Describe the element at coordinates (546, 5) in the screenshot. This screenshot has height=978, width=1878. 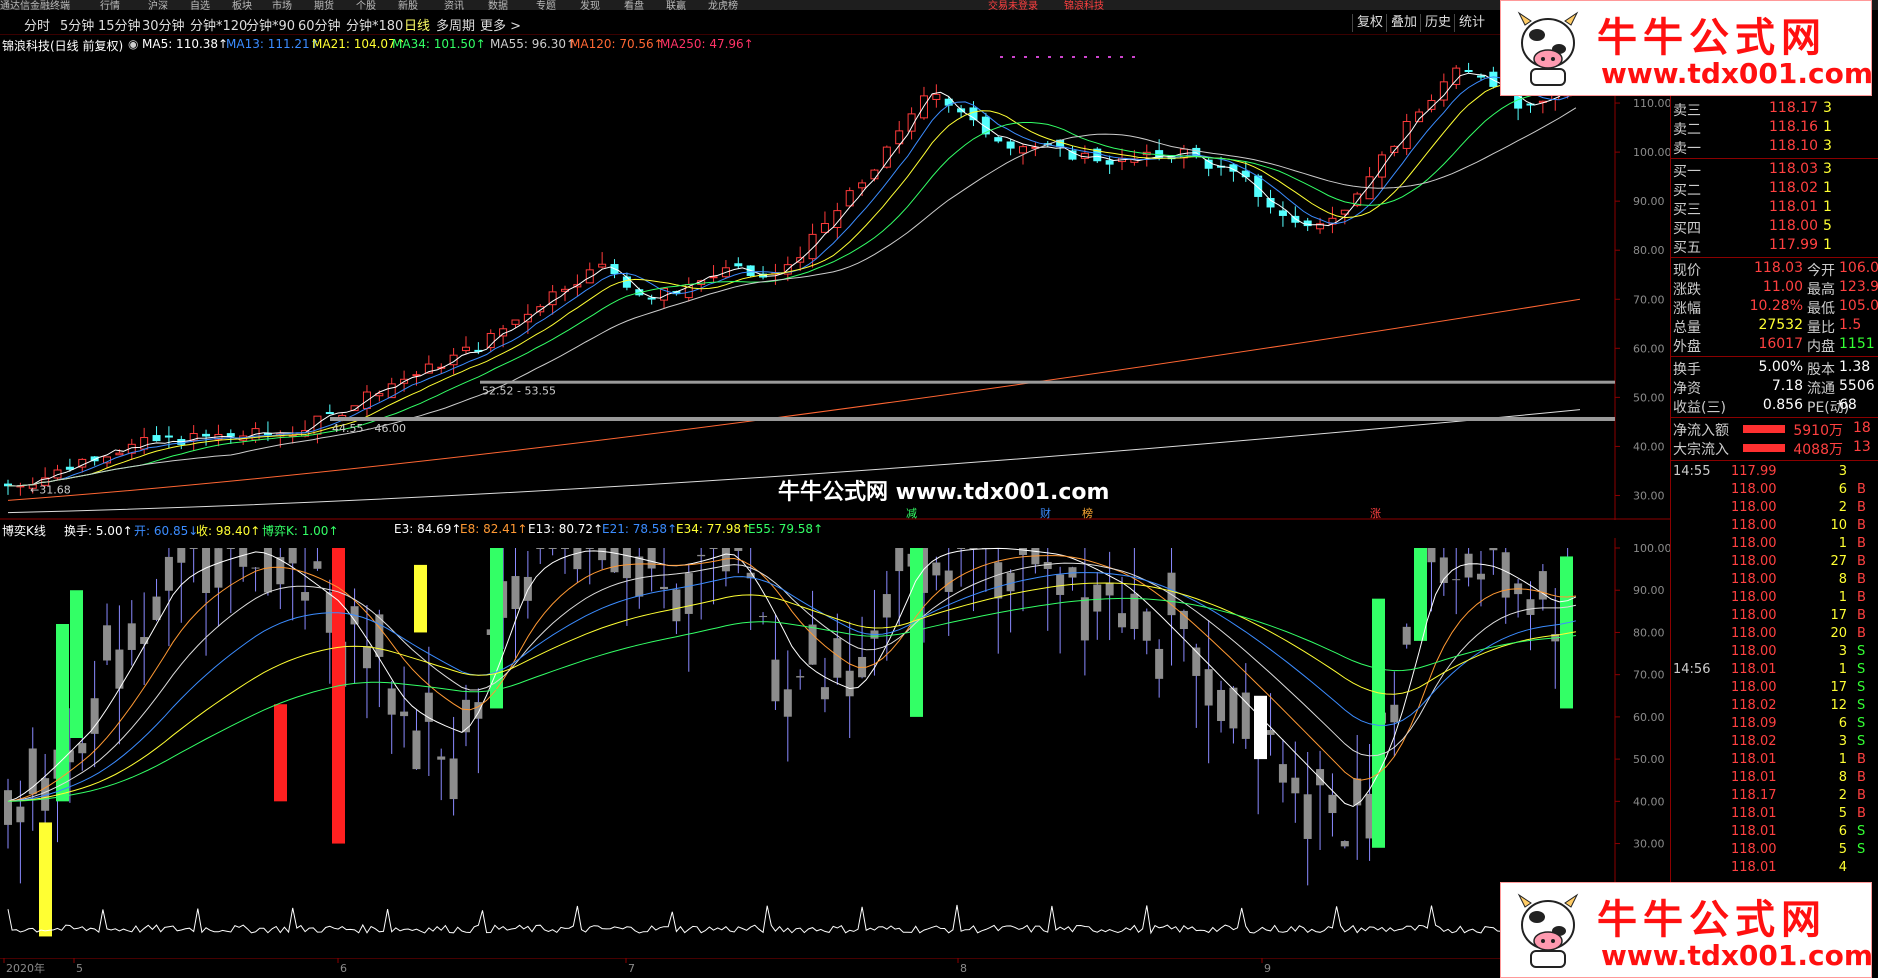
I see `menu-item: 专题` at that location.